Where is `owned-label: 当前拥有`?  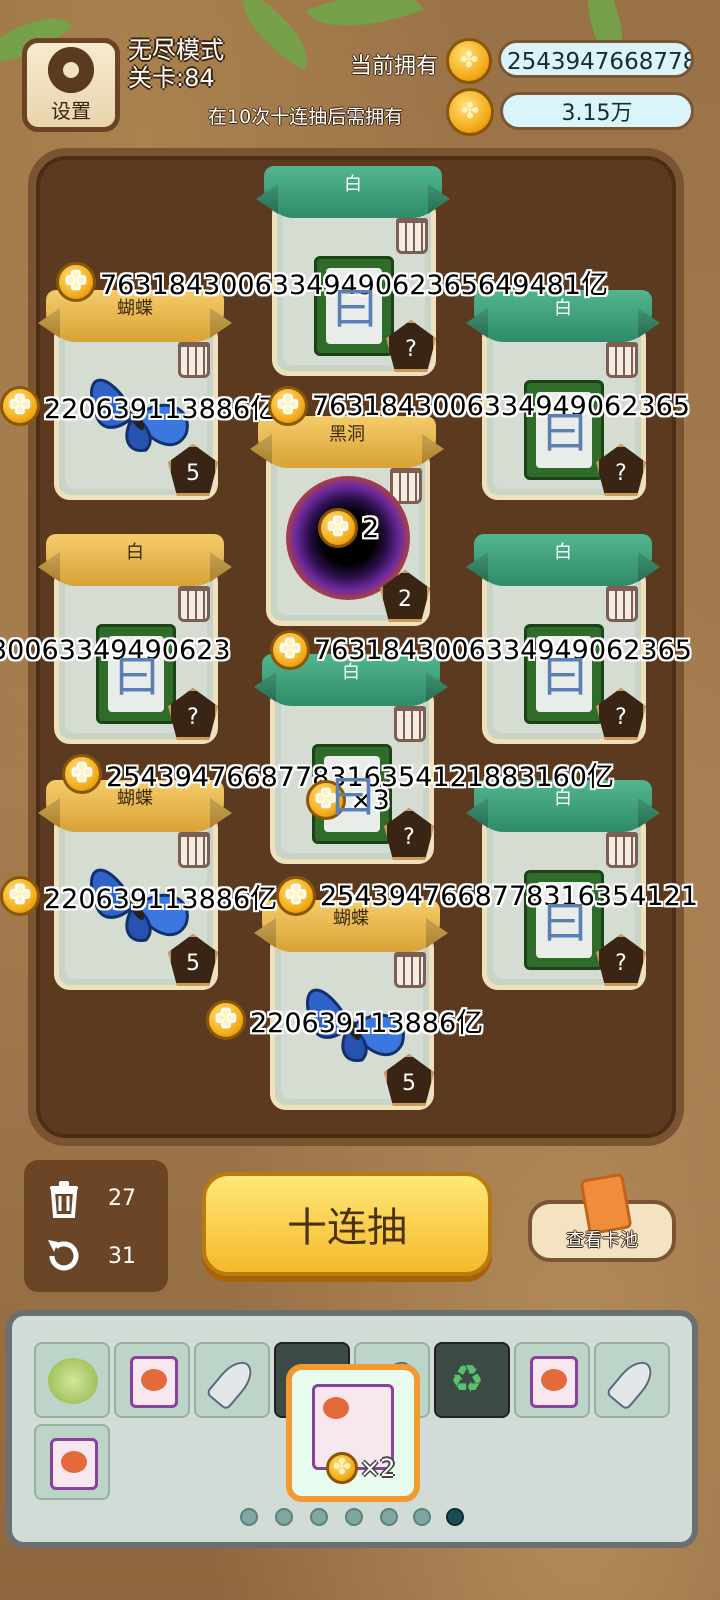 owned-label: 当前拥有 is located at coordinates (394, 66).